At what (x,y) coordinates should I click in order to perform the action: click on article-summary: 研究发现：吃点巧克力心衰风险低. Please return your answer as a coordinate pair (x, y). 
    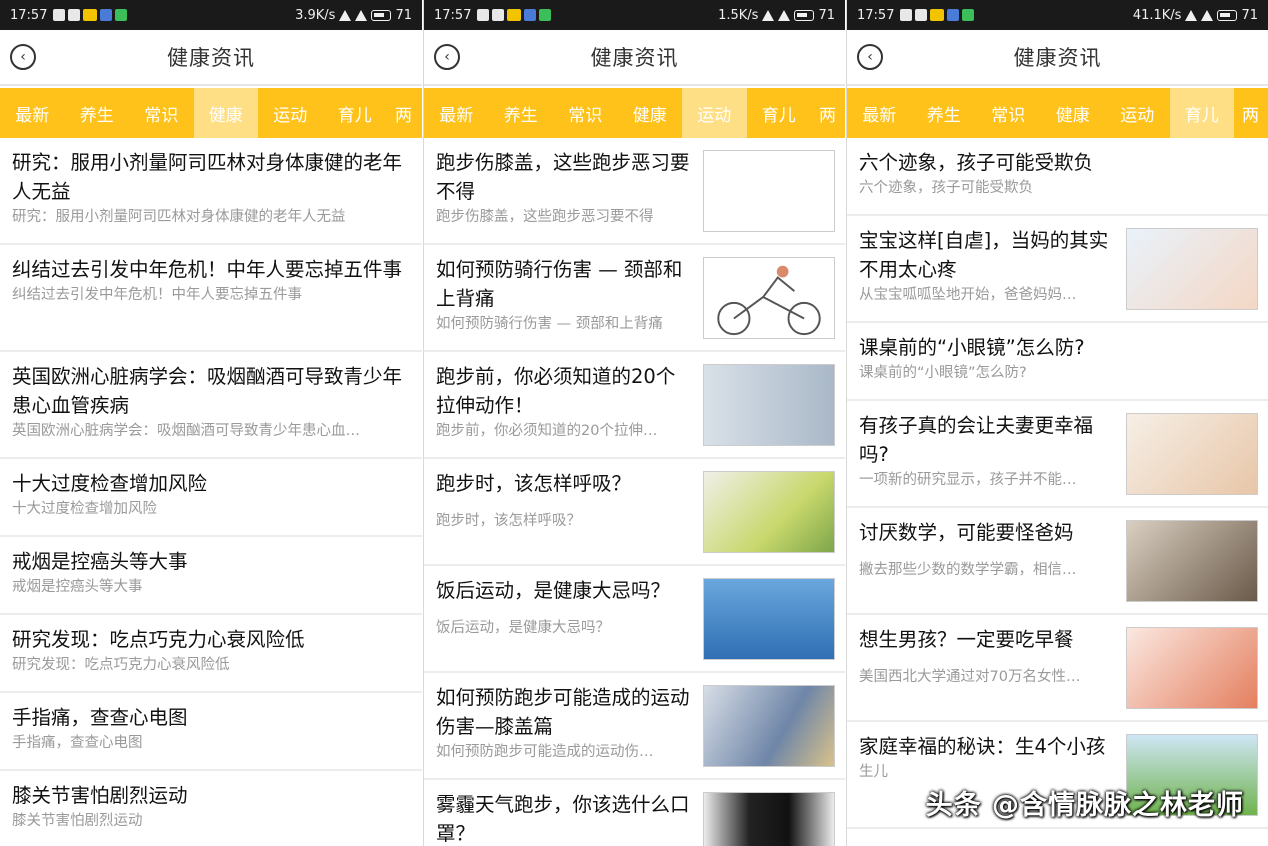
    Looking at the image, I should click on (121, 665).